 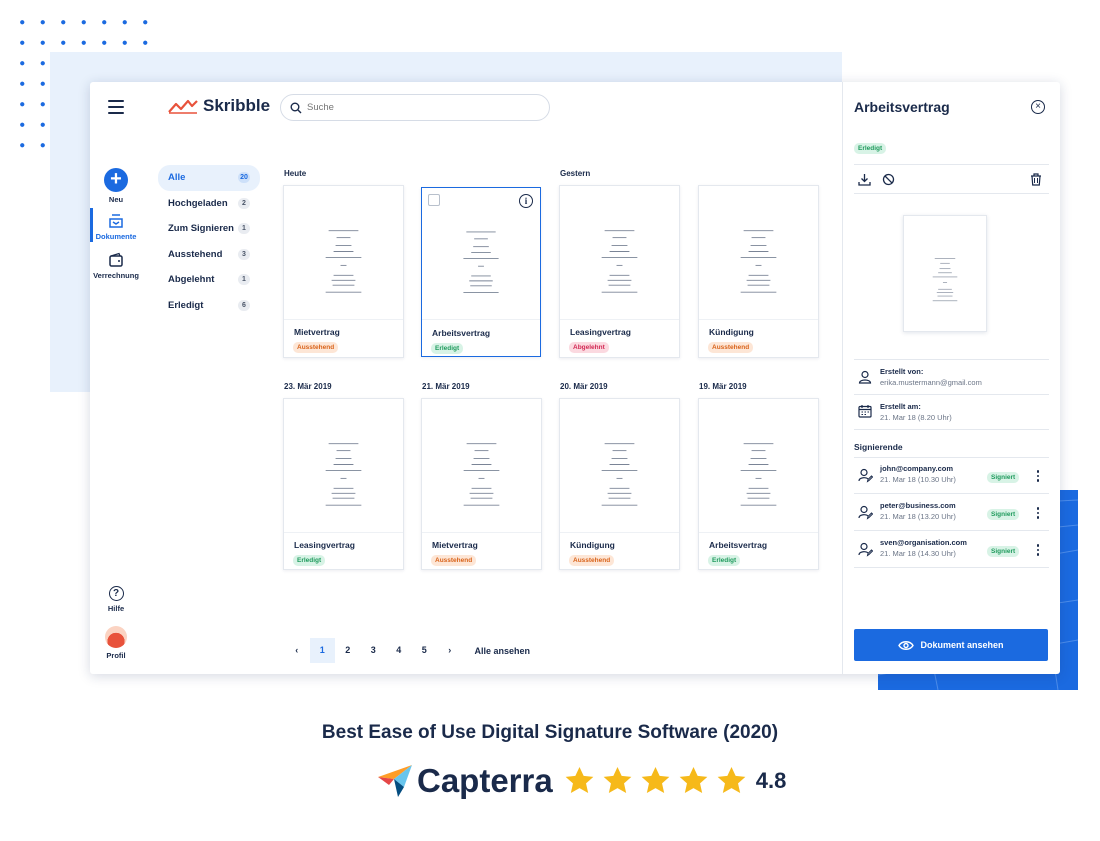 What do you see at coordinates (177, 178) in the screenshot?
I see `filter-label: Alle` at bounding box center [177, 178].